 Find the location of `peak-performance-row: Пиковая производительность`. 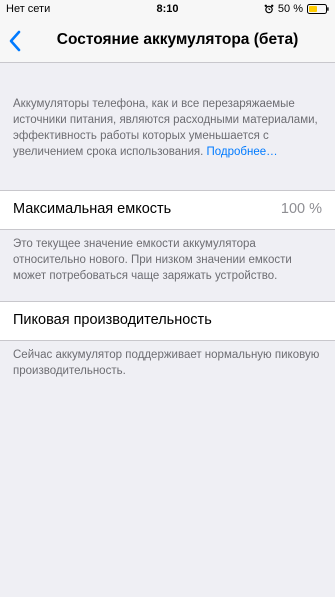

peak-performance-row: Пиковая производительность is located at coordinates (167, 321).